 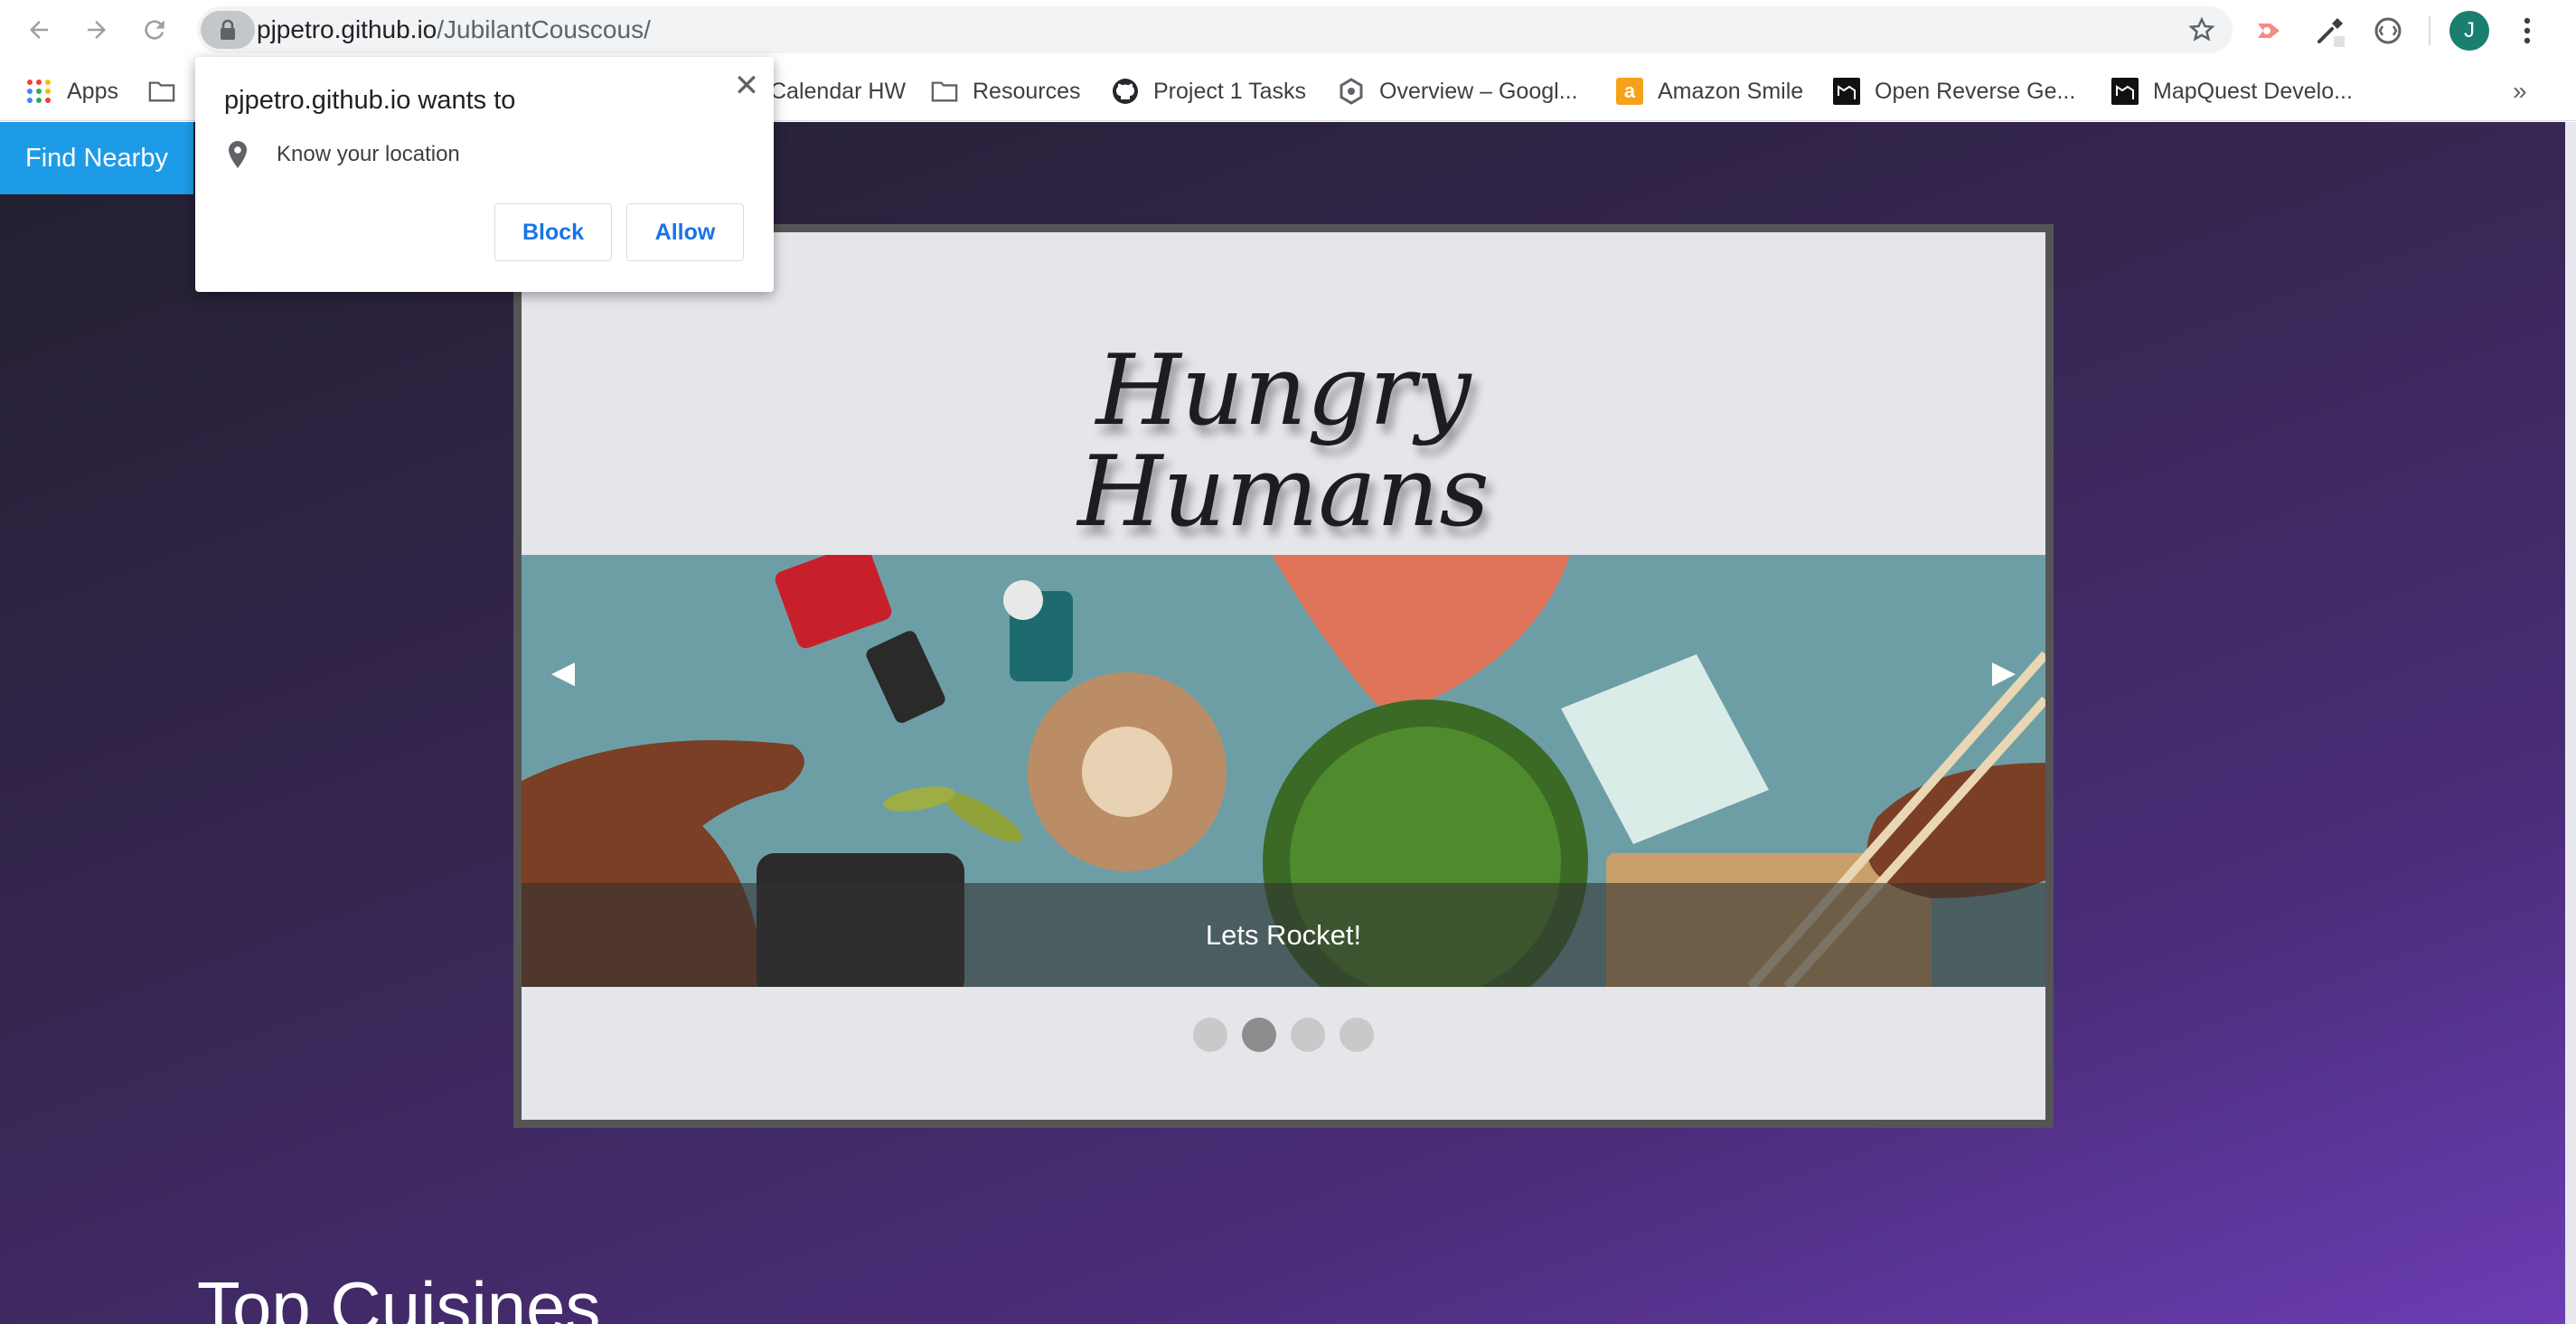 I want to click on hero-title-line: Humans, so click(x=1283, y=492).